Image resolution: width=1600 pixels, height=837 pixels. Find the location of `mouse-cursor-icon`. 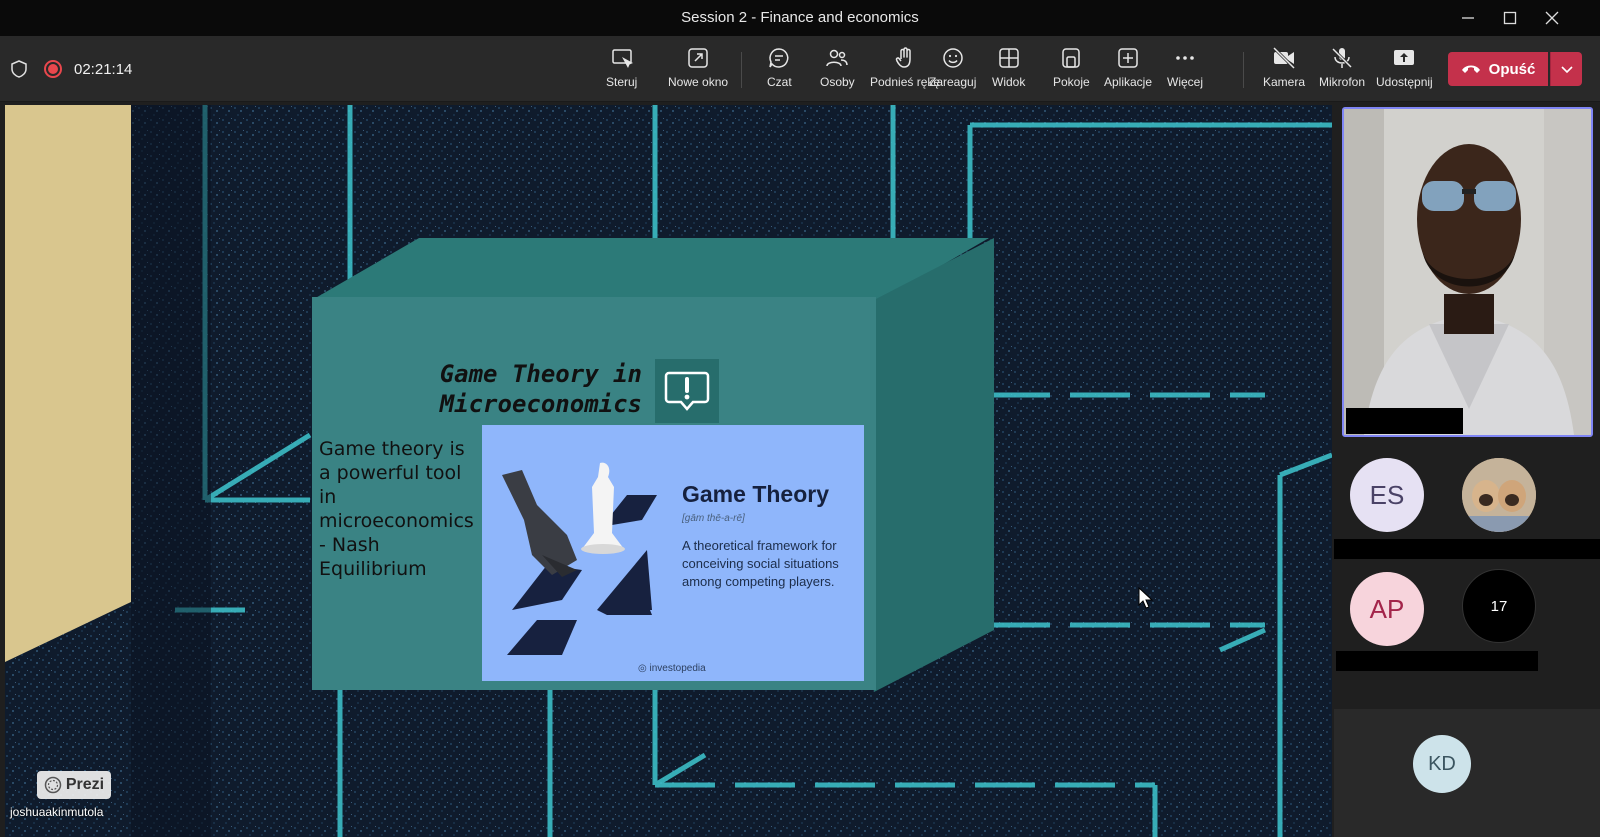

mouse-cursor-icon is located at coordinates (1146, 598).